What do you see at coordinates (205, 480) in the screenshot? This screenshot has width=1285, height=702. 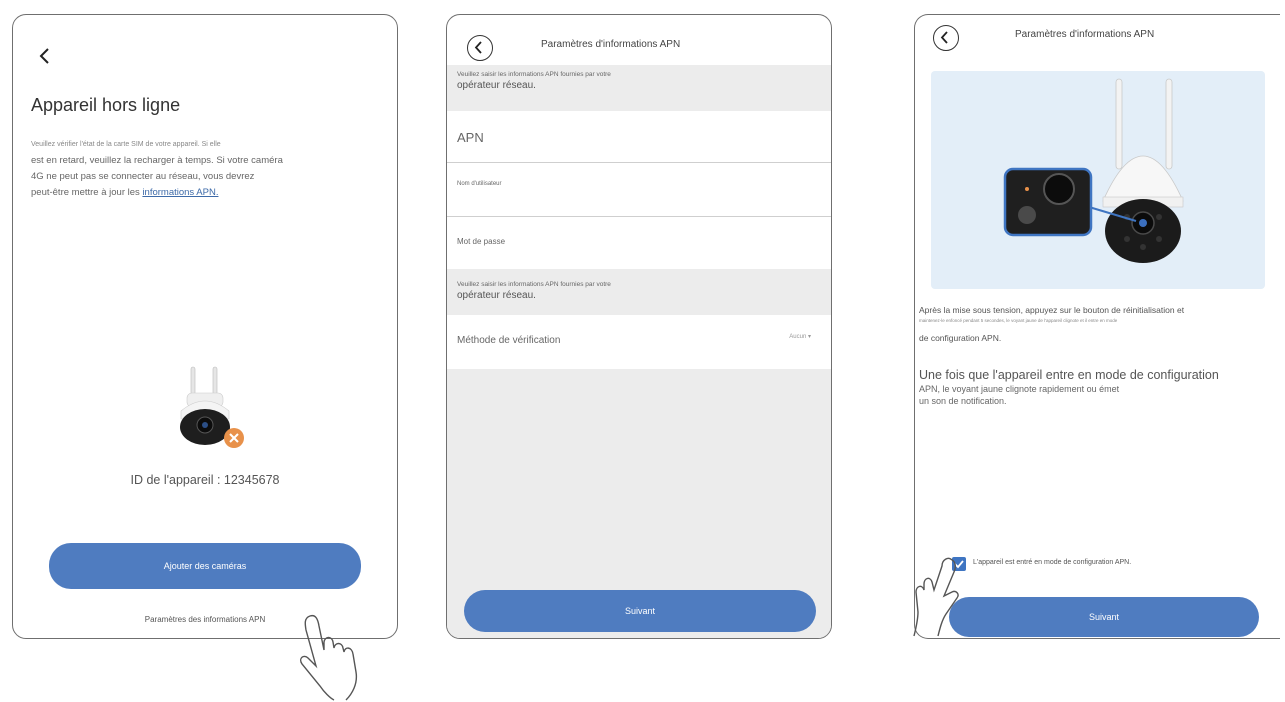 I see `device-id: ID de l'appareil : 12345678` at bounding box center [205, 480].